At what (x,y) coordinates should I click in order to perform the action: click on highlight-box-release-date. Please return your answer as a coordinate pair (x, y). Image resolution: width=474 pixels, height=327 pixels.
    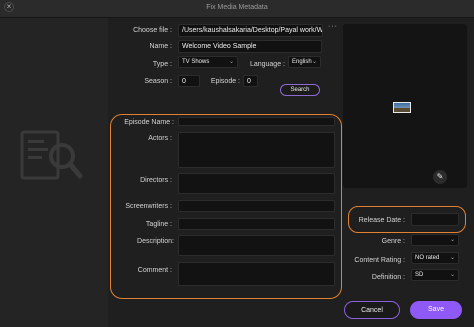
    Looking at the image, I should click on (407, 219).